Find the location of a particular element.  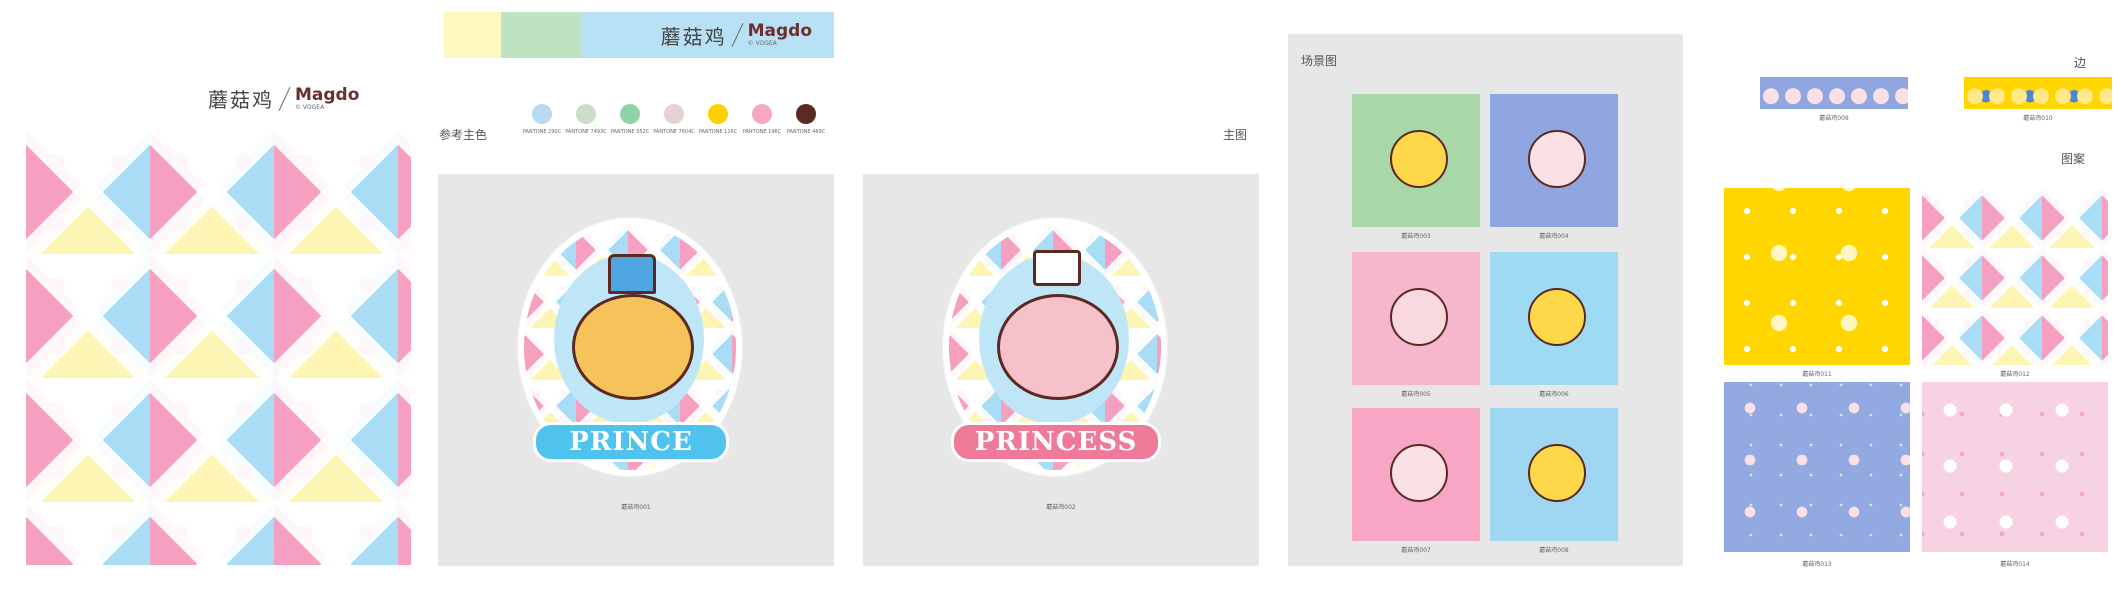

strip-brand-logo: Magdo © VOGEA is located at coordinates (779, 34).